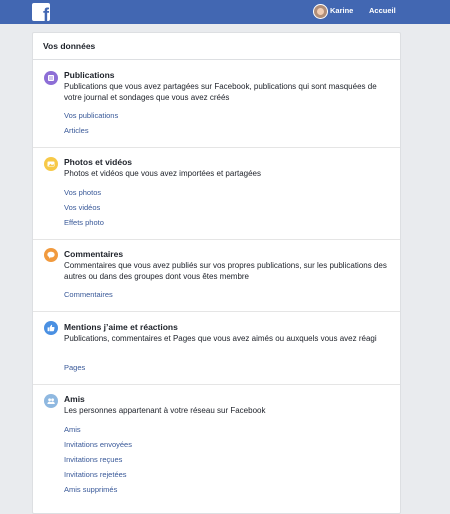 The width and height of the screenshot is (450, 514). Describe the element at coordinates (51, 164) in the screenshot. I see `photos-videos-icon` at that location.